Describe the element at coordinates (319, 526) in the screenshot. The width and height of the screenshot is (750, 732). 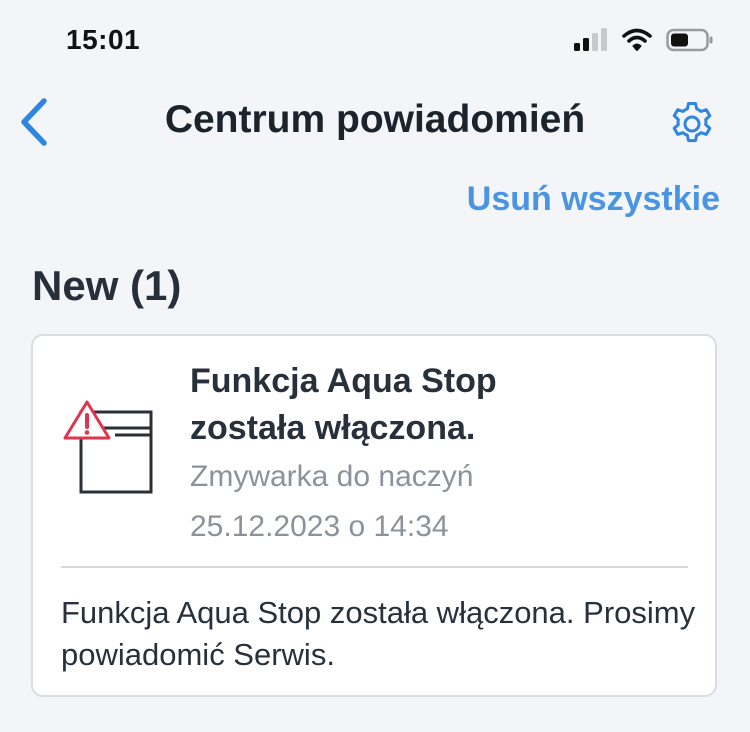
I see `notification-timestamp: 25.12.2023 o 14:34` at that location.